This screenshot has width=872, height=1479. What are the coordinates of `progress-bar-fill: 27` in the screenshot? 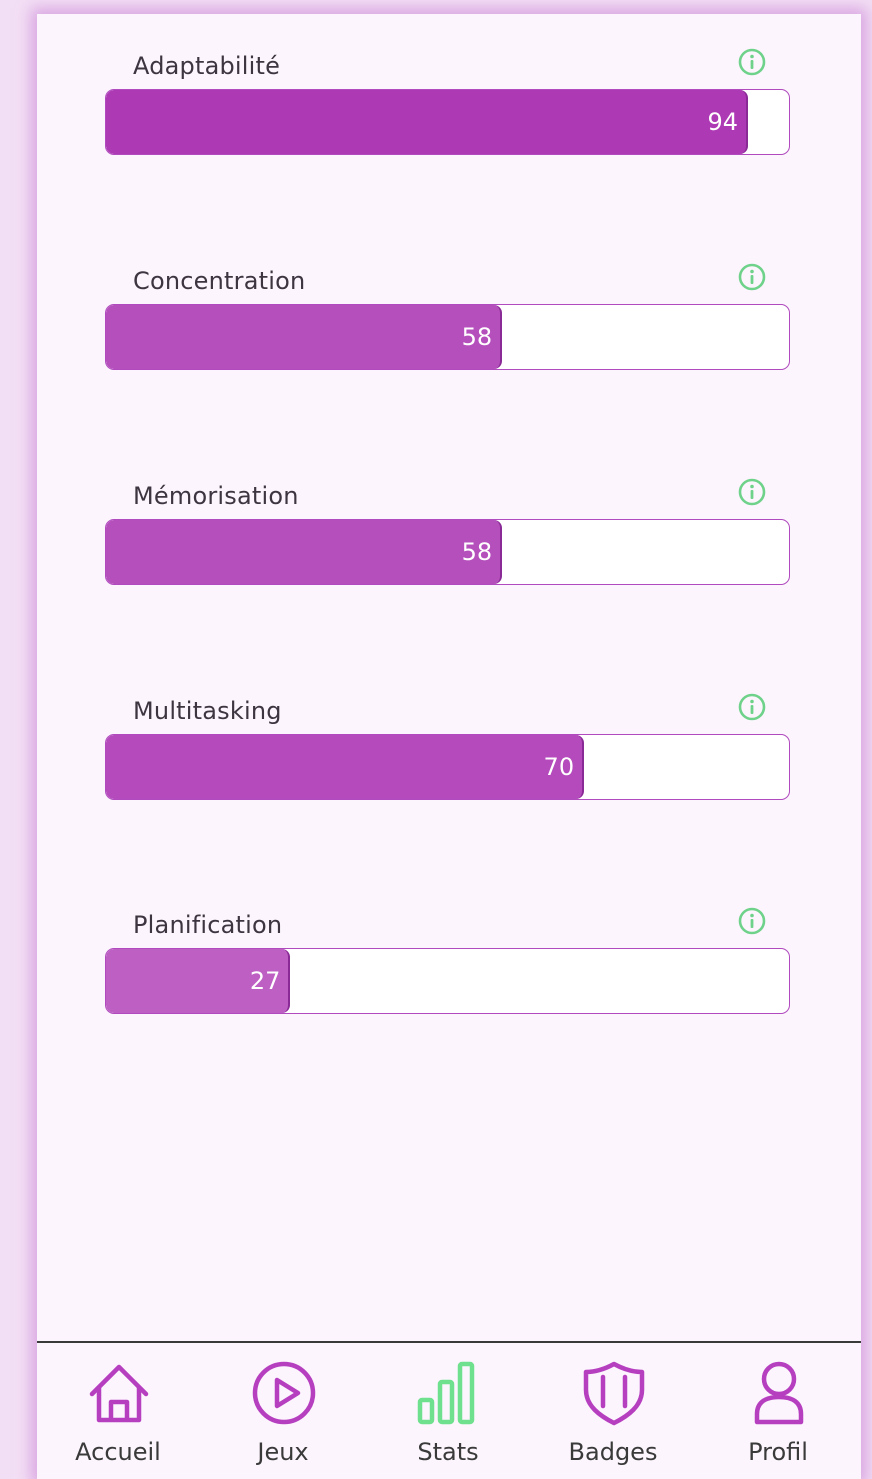 It's located at (198, 981).